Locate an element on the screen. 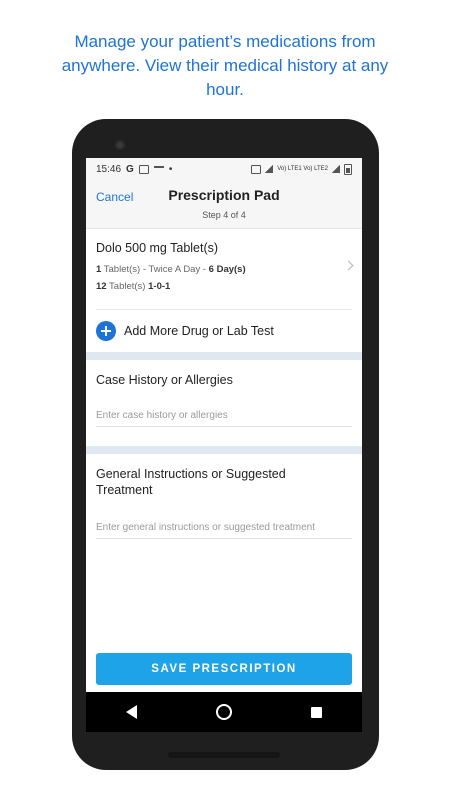  drug-dosage: 1 Tablet(s) - Twice A Day - 6 Day(s) is located at coordinates (224, 269).